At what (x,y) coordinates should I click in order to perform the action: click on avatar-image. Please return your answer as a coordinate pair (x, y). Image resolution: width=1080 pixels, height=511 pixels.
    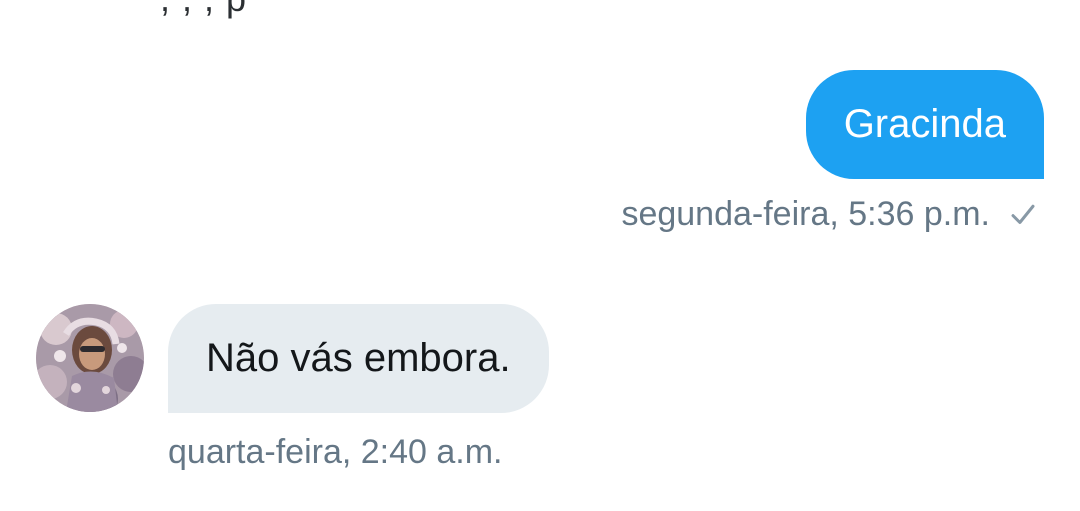
    Looking at the image, I should click on (90, 358).